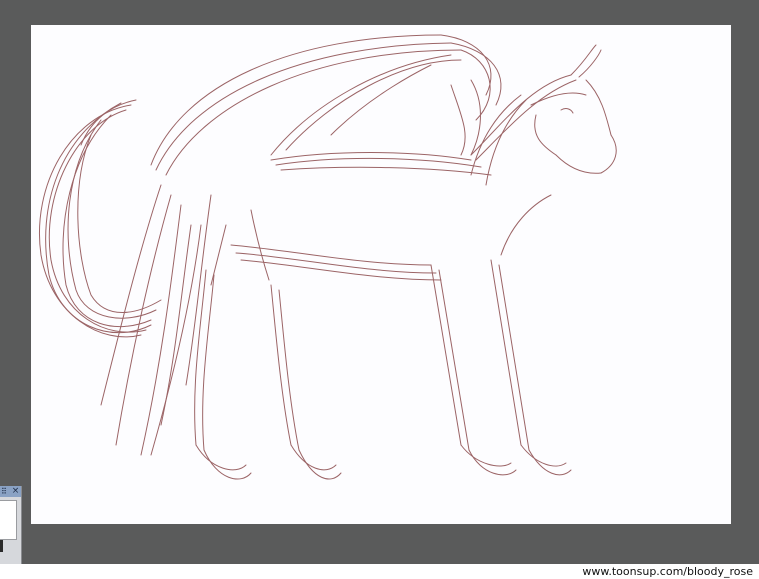 The image size is (759, 579). I want to click on tool-palette: ⠿ ×, so click(11, 525).